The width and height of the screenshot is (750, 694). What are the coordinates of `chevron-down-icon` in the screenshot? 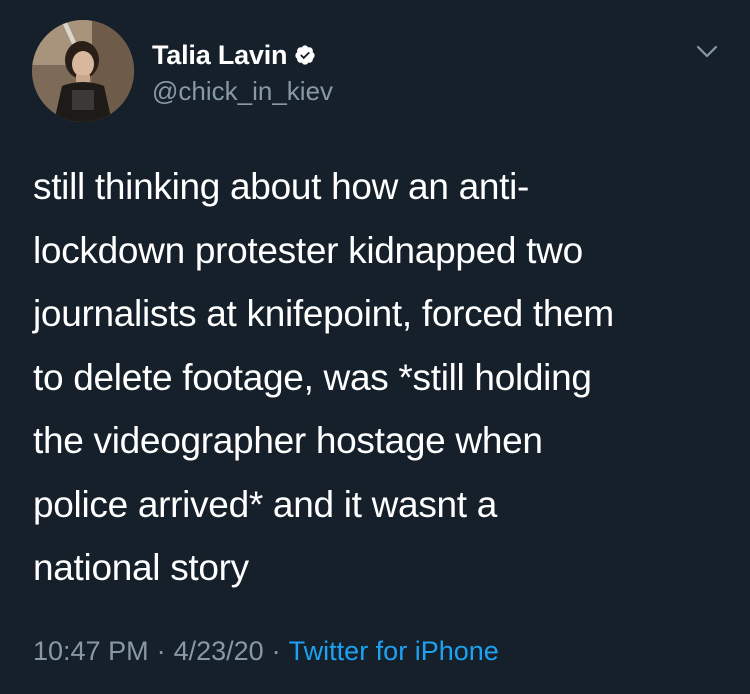 It's located at (707, 52).